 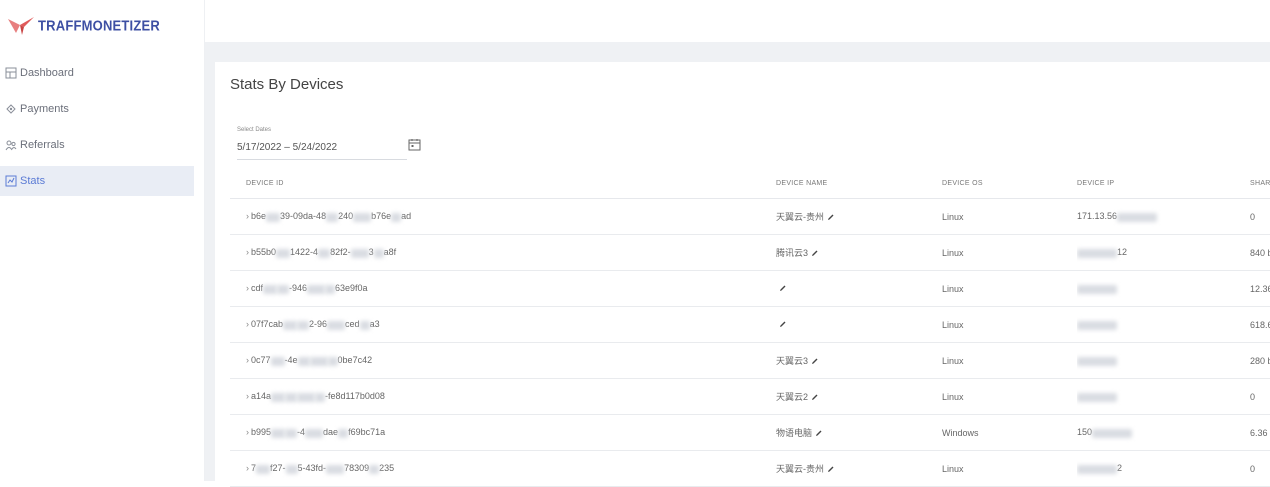 I want to click on sidebar-item-payments: Payments, so click(x=97, y=109).